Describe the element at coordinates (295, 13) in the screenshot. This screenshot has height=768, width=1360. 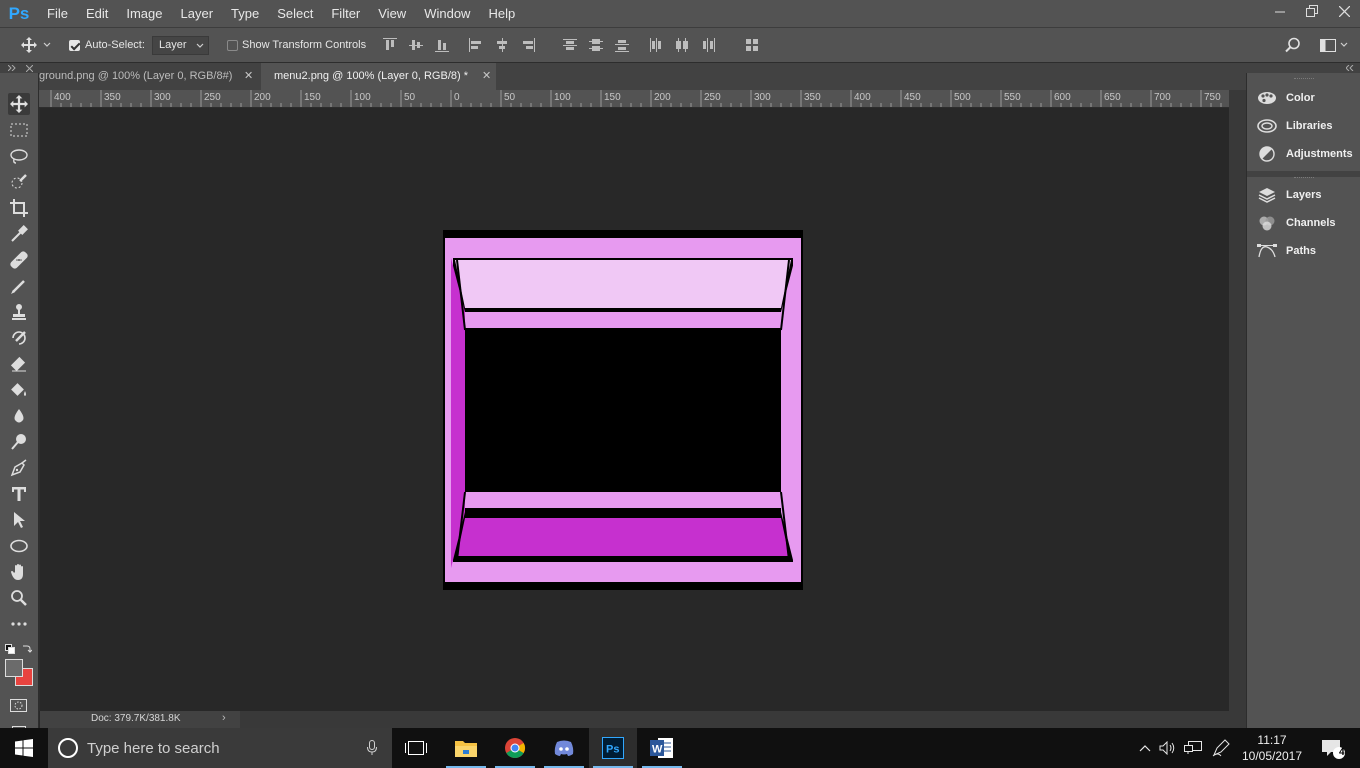
I see `menu-select: Select` at that location.